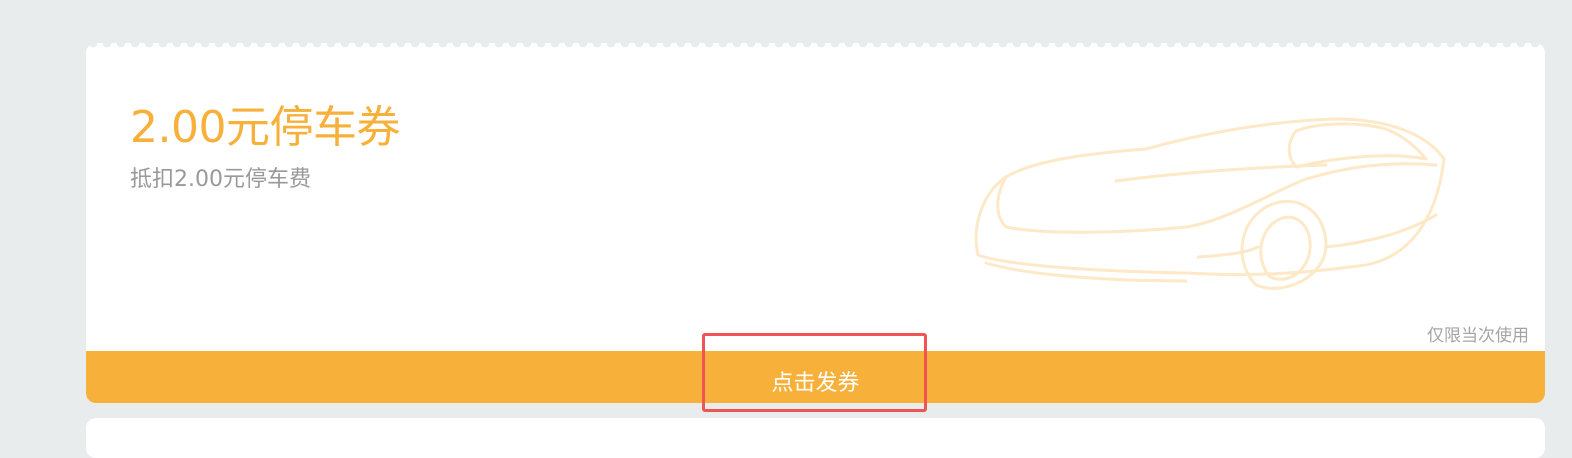  I want to click on coupon-scalloped-edge, so click(815, 47).